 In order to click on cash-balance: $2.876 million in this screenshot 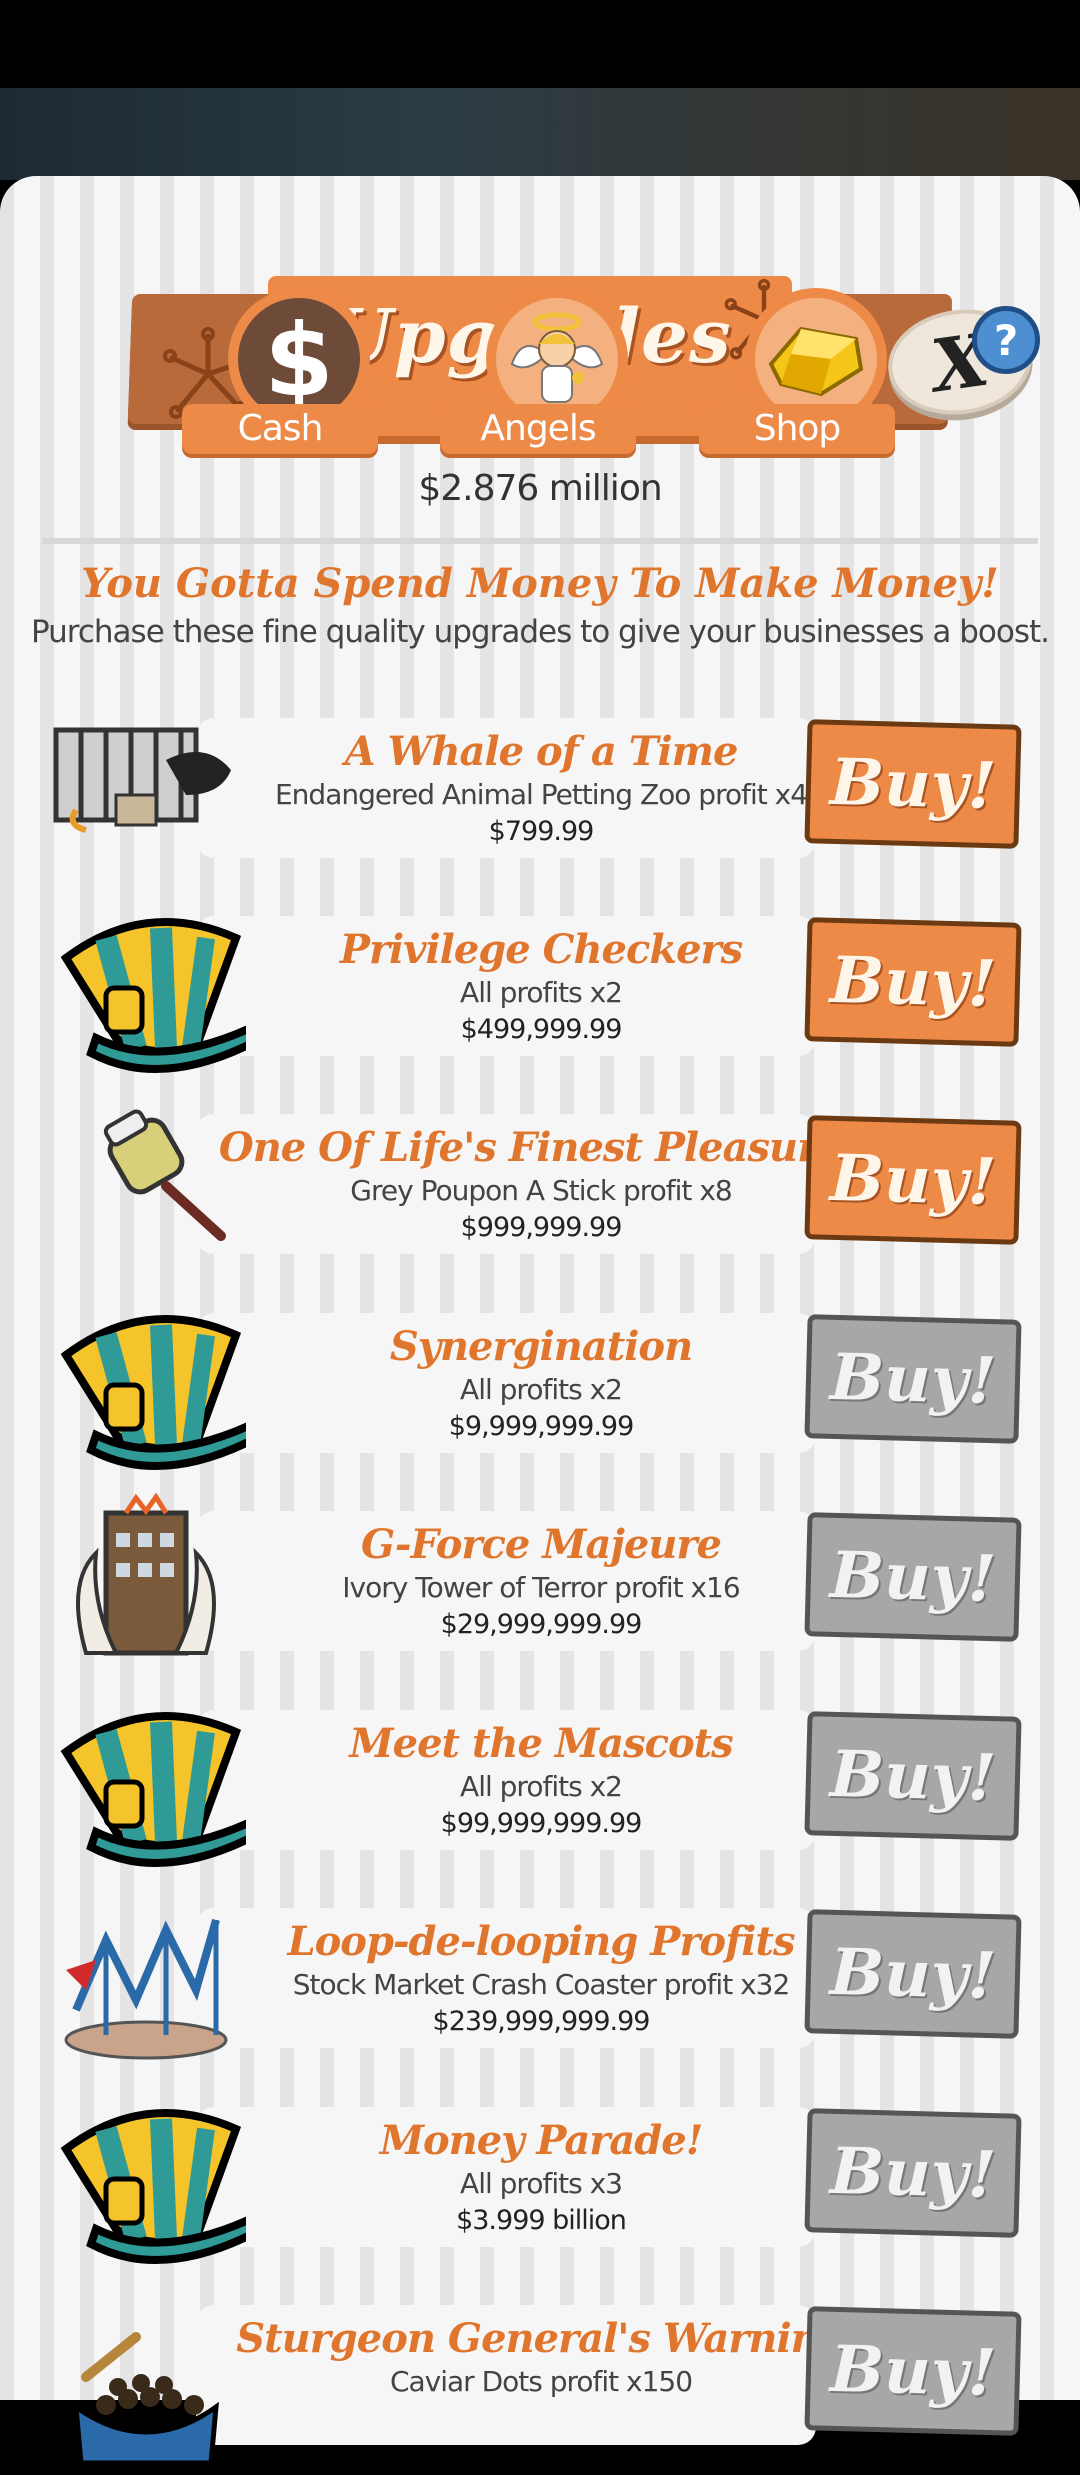, I will do `click(540, 488)`.